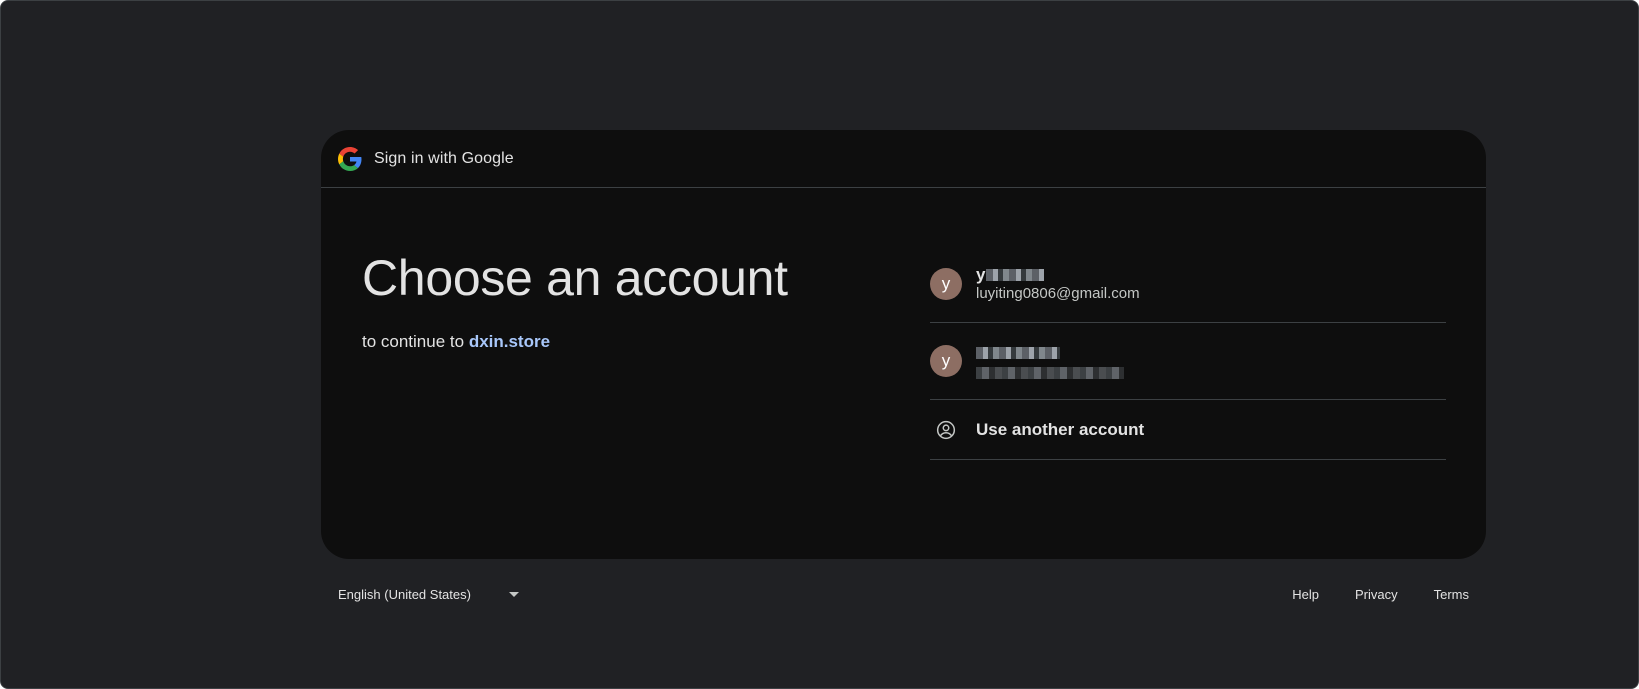 This screenshot has height=689, width=1639. I want to click on account-name: y, so click(1058, 275).